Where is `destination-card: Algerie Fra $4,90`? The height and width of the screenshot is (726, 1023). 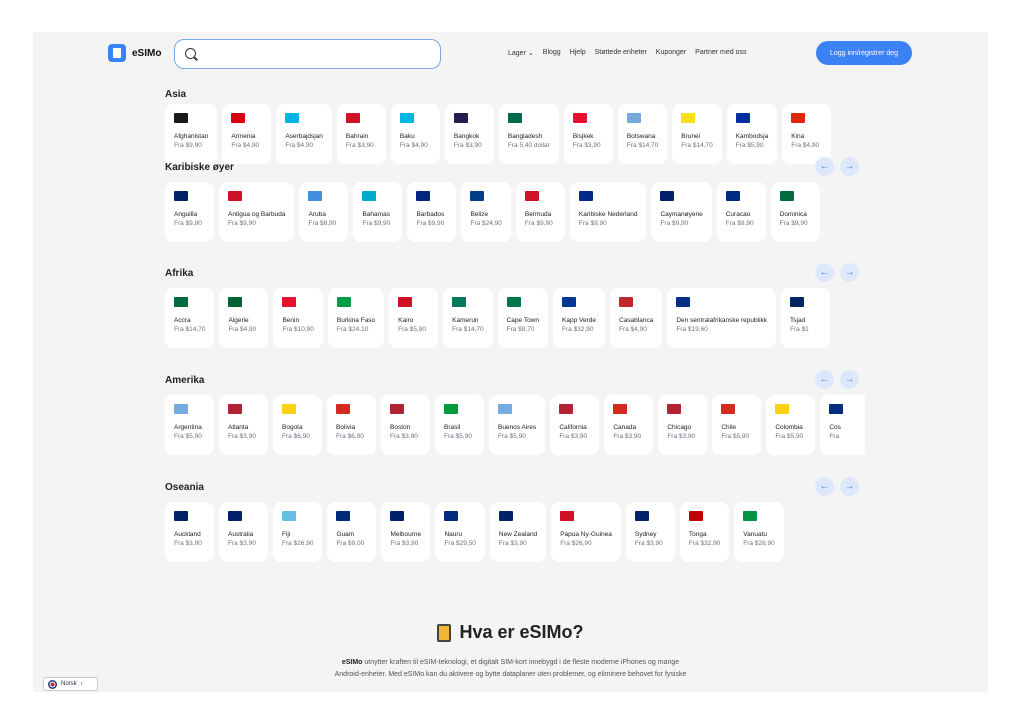 destination-card: Algerie Fra $4,90 is located at coordinates (244, 318).